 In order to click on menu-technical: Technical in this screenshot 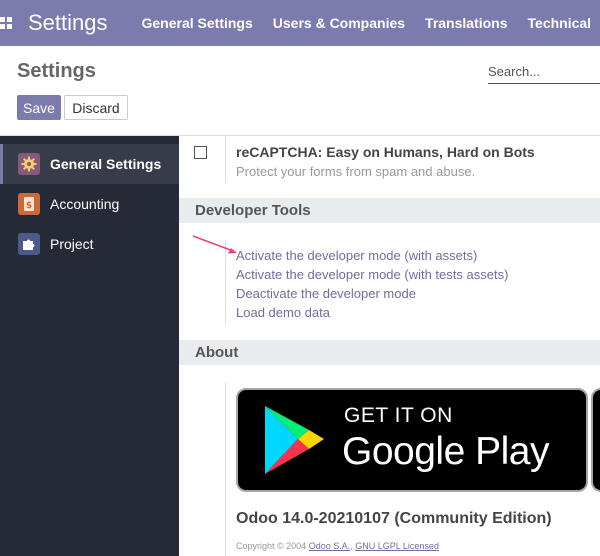, I will do `click(560, 23)`.